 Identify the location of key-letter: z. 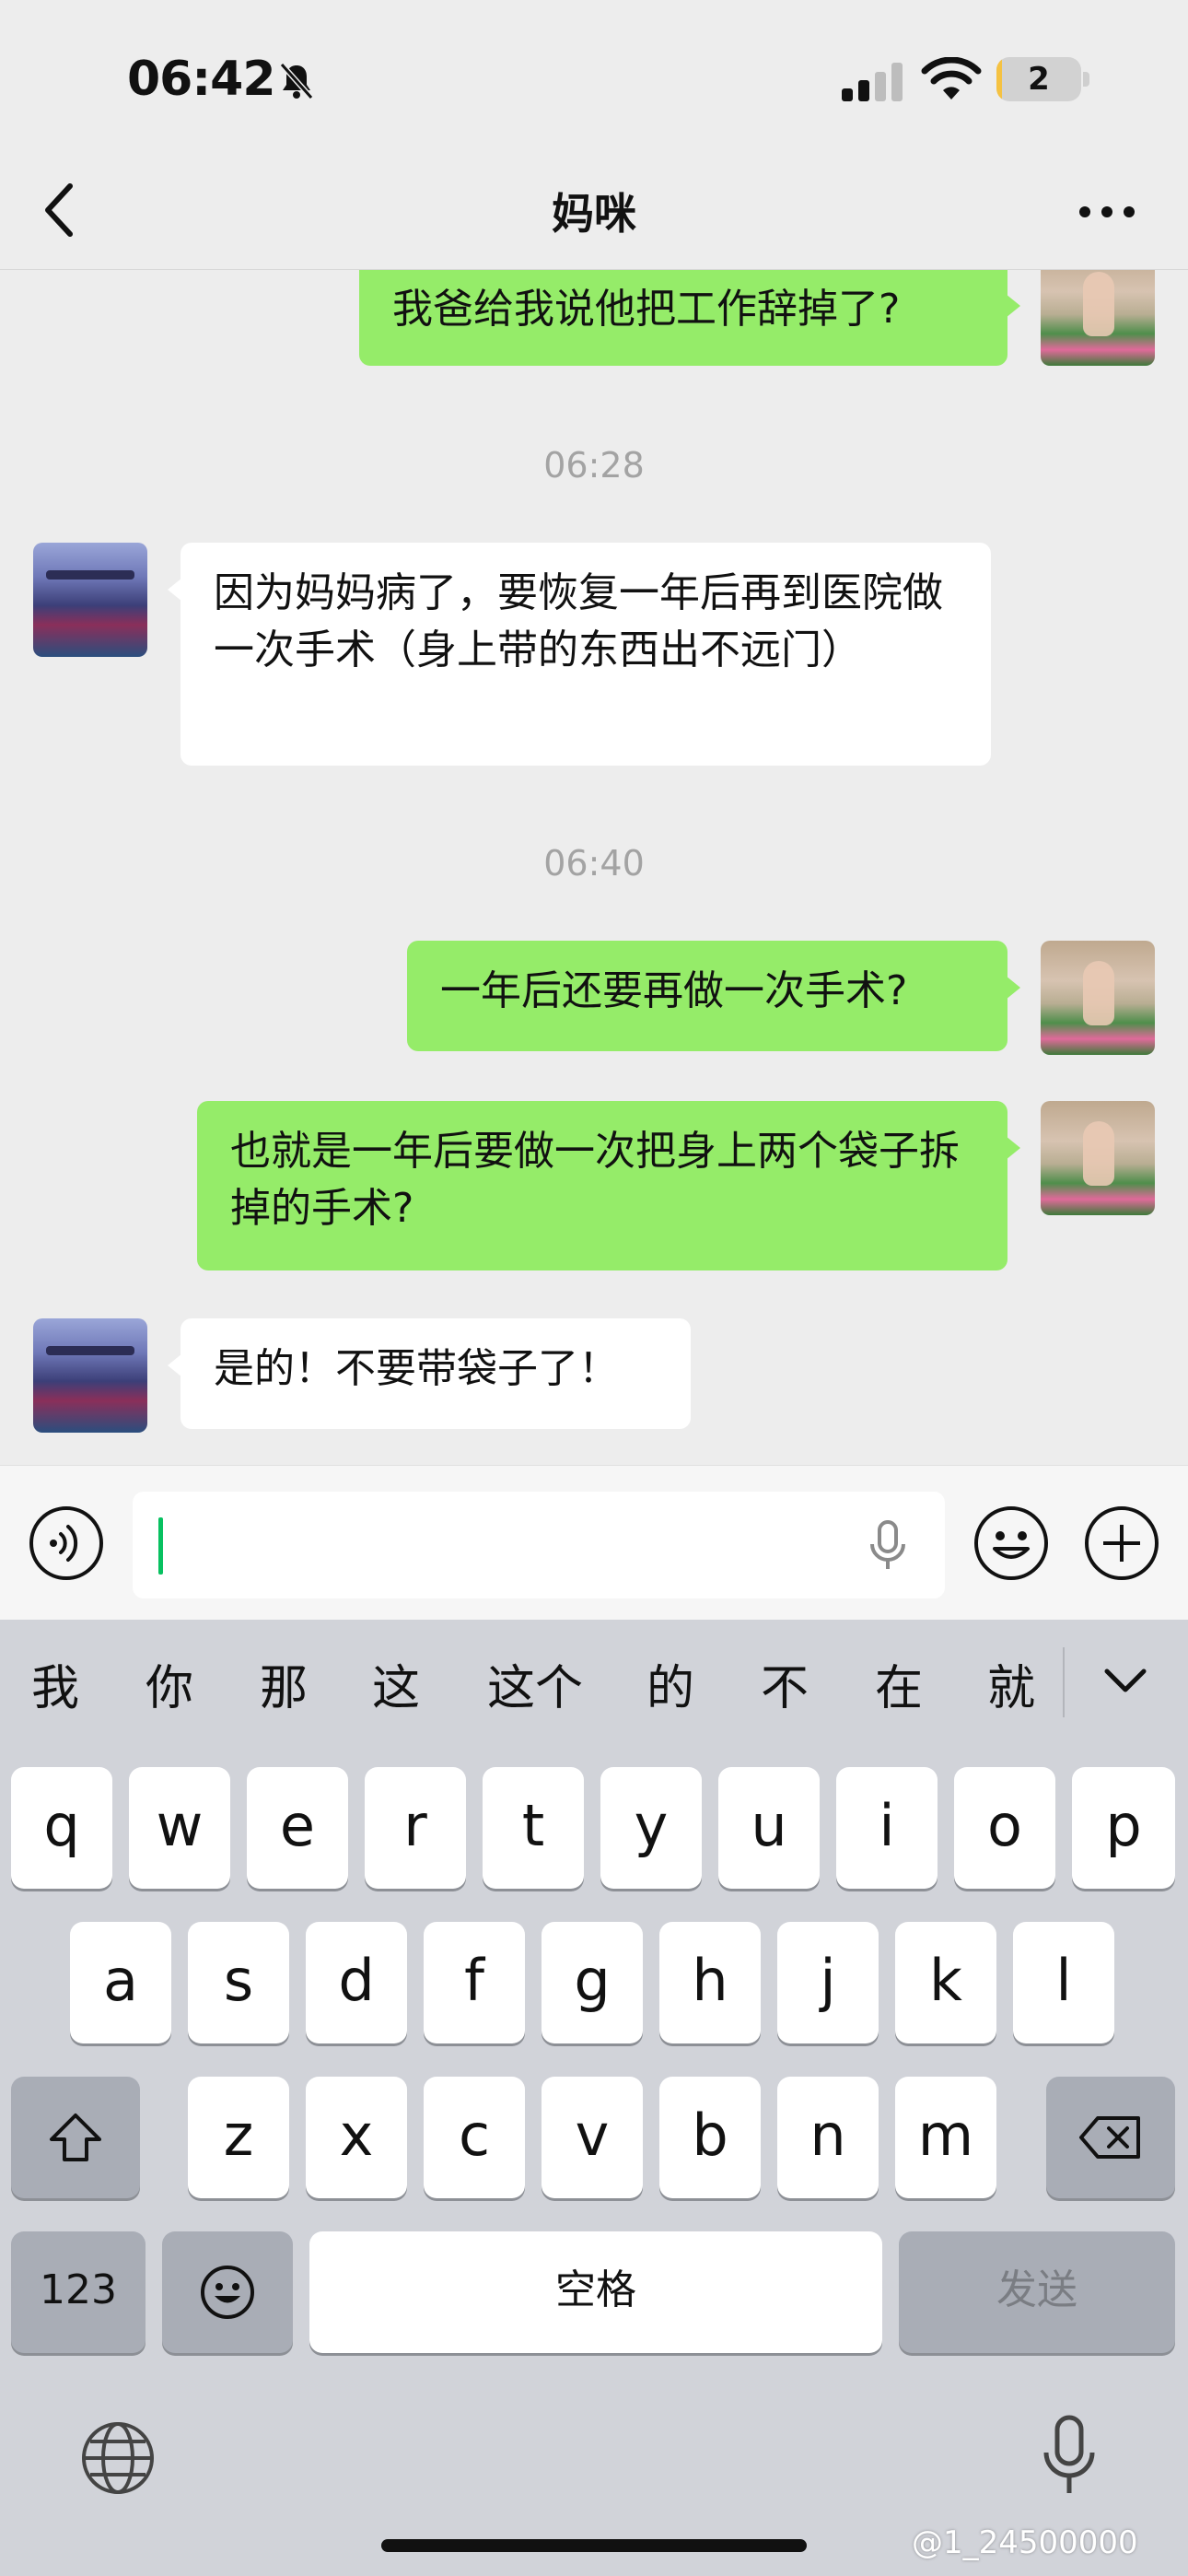
(239, 2137).